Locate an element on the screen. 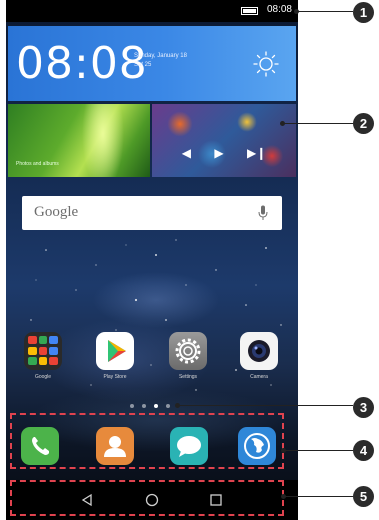  search-logo: Google is located at coordinates (56, 212).